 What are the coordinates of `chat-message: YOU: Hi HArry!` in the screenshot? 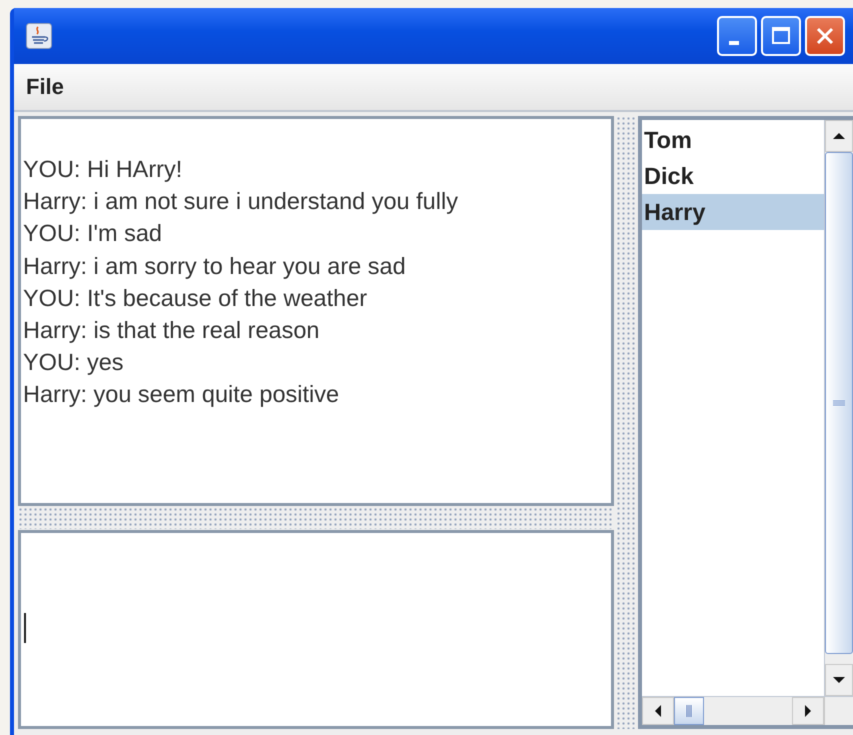 It's located at (103, 169).